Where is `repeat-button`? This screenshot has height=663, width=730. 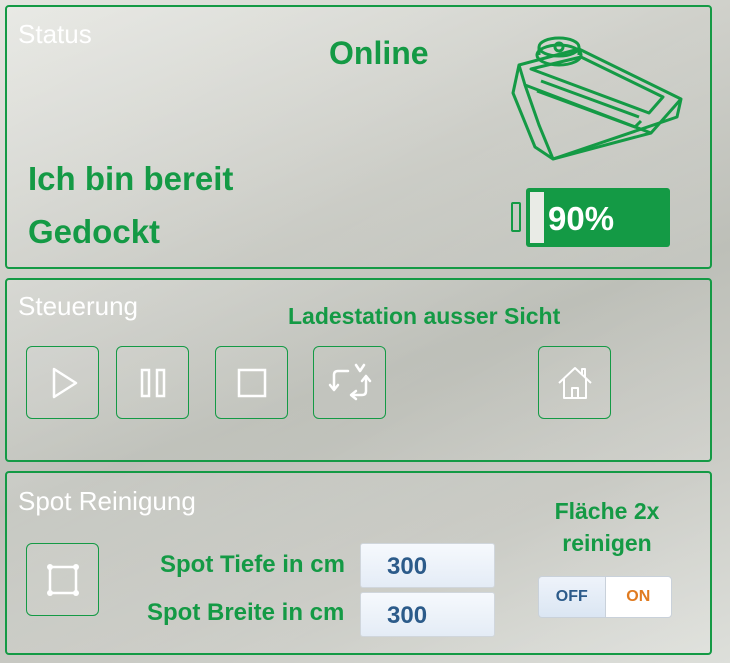
repeat-button is located at coordinates (349, 382).